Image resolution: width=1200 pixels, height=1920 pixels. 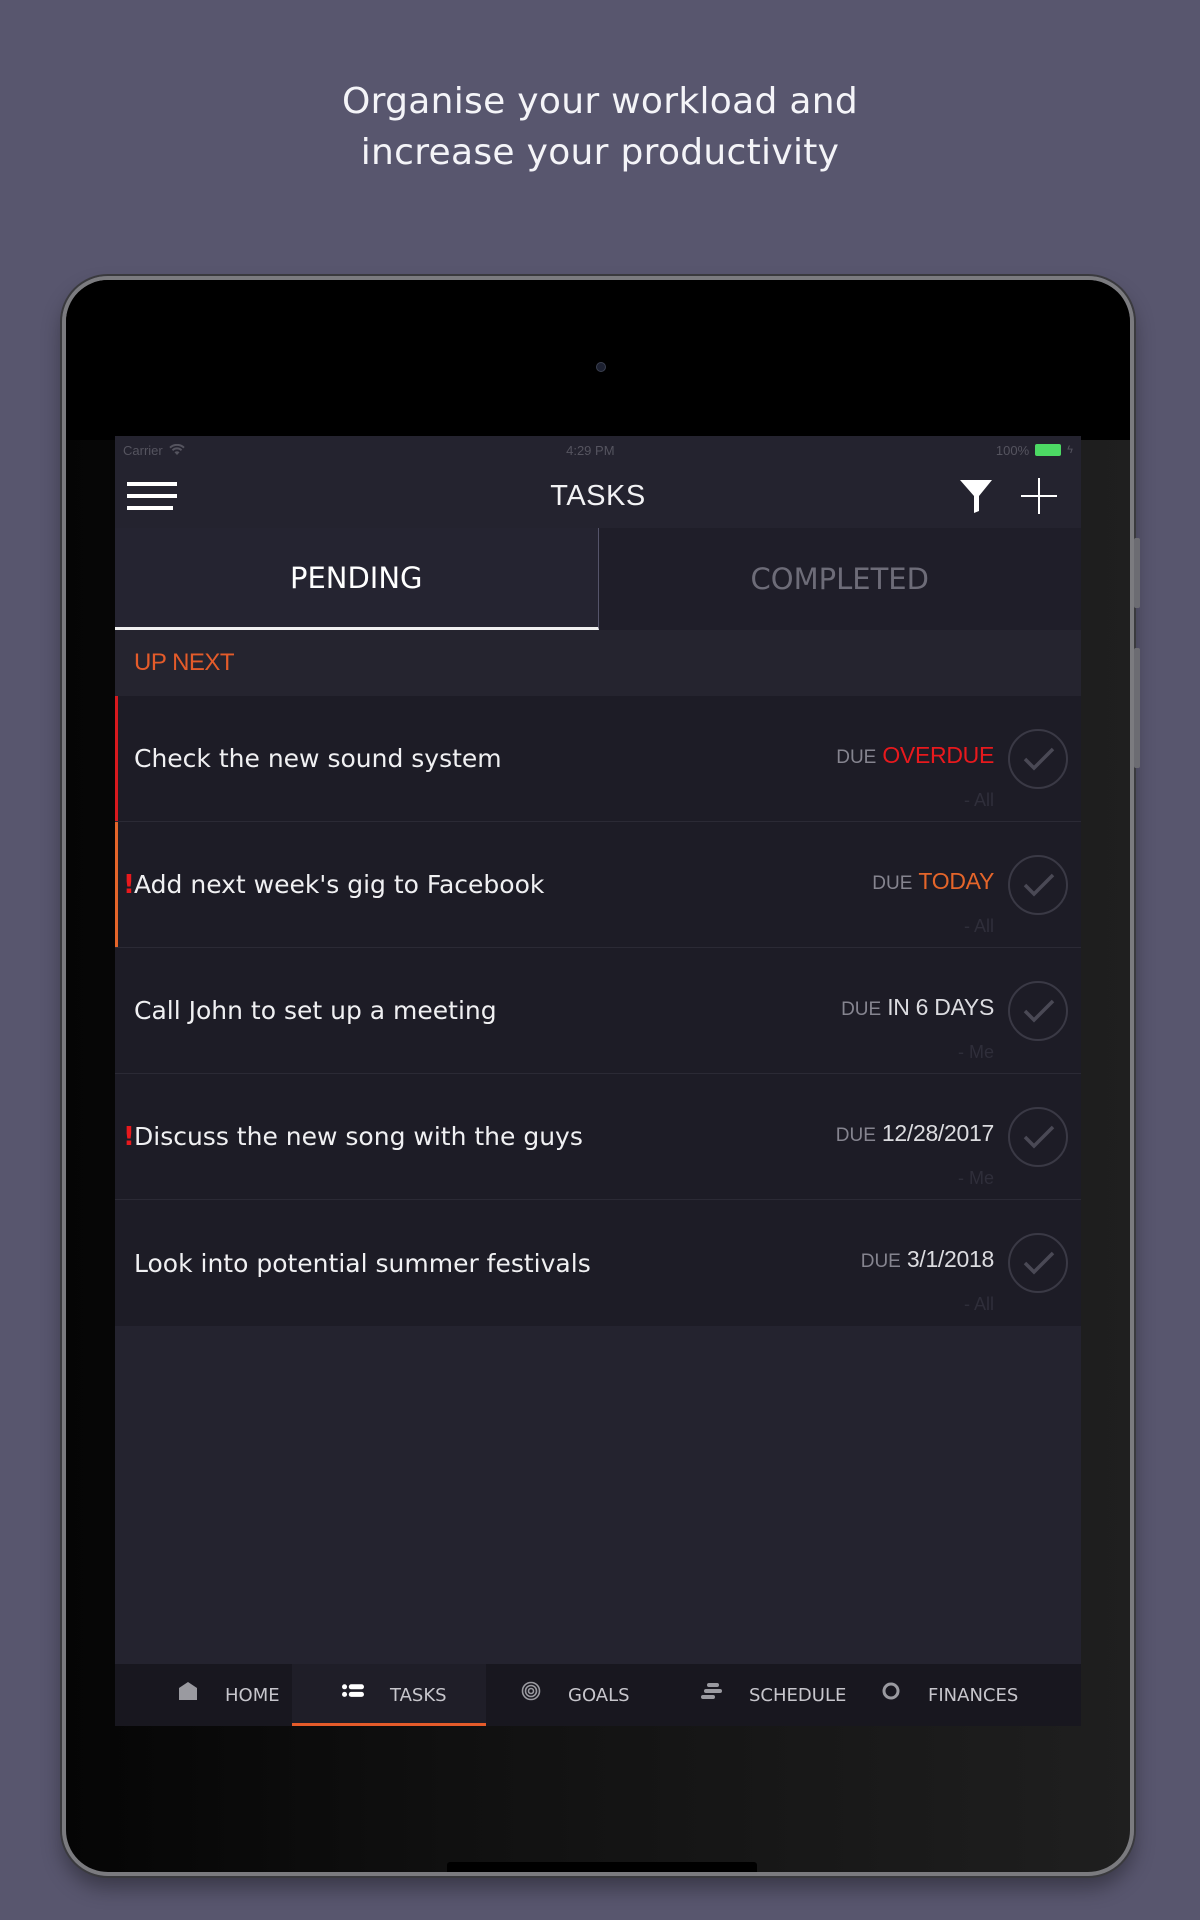 What do you see at coordinates (590, 450) in the screenshot?
I see `status-time: 4:29 PM` at bounding box center [590, 450].